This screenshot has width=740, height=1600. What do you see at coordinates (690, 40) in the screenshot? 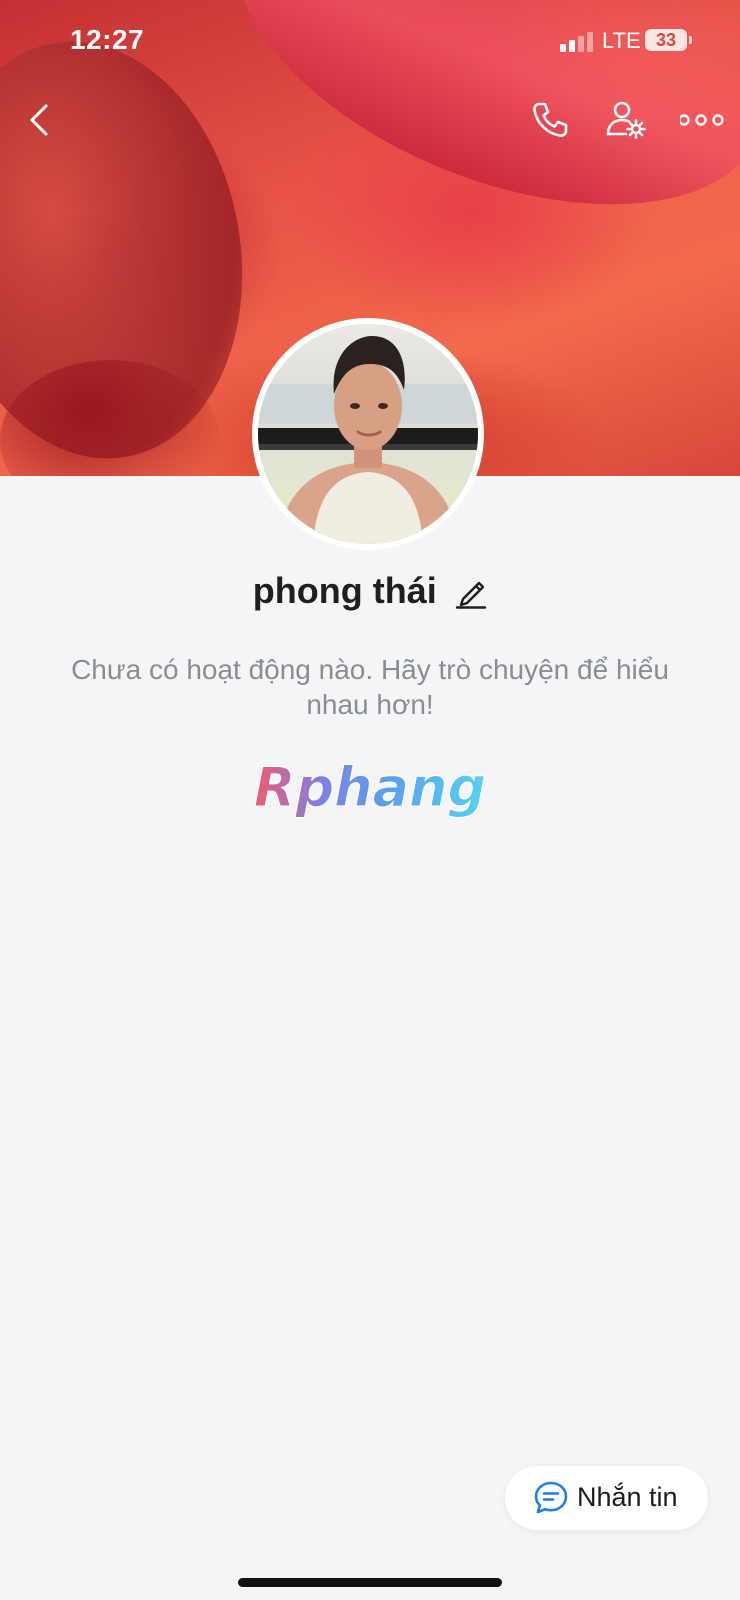
I see `battery-nub` at bounding box center [690, 40].